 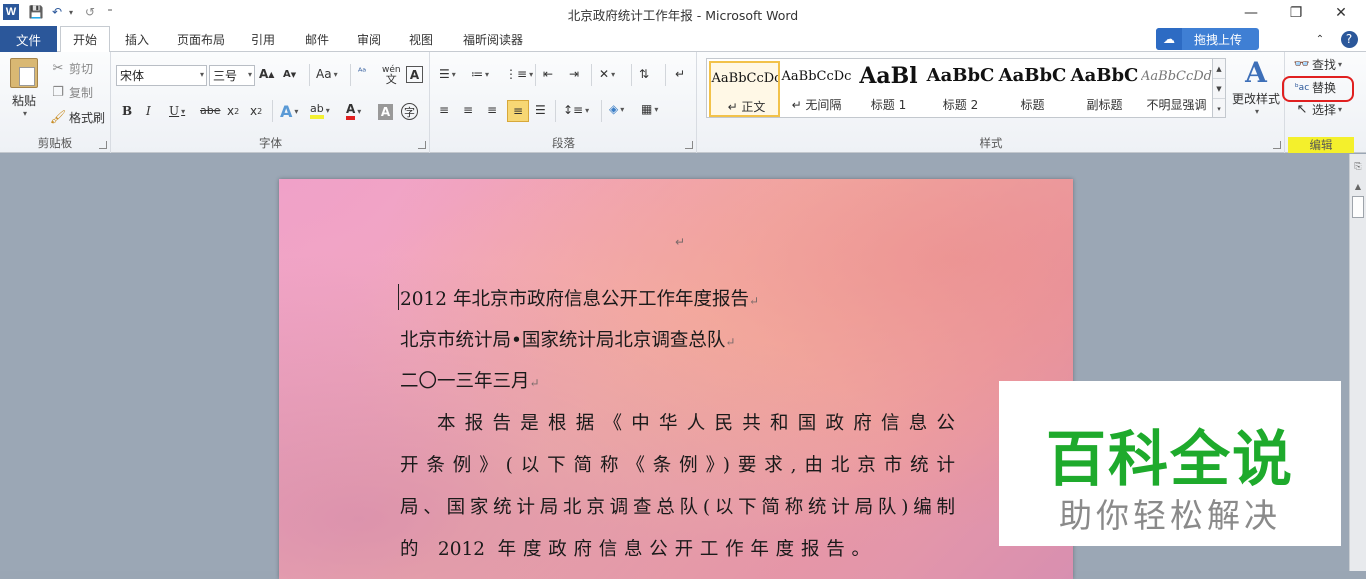 I want to click on justify-icon: ≡, so click(x=518, y=111).